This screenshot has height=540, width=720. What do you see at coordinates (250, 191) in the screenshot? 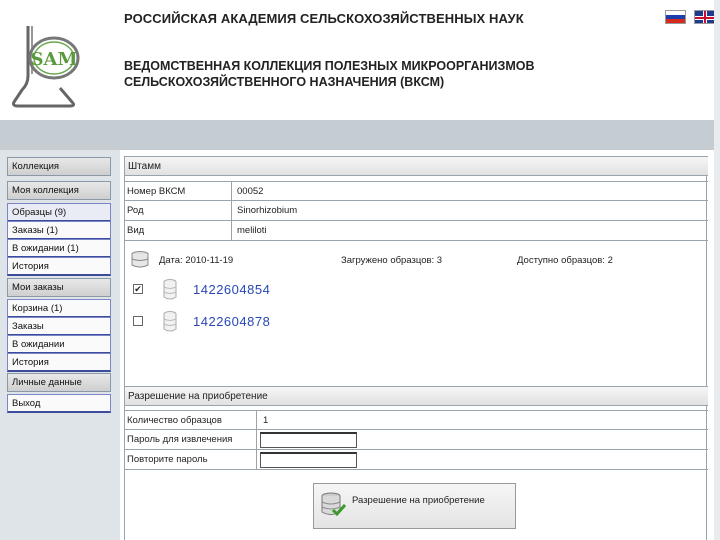
I see `strain-value: 00052` at bounding box center [250, 191].